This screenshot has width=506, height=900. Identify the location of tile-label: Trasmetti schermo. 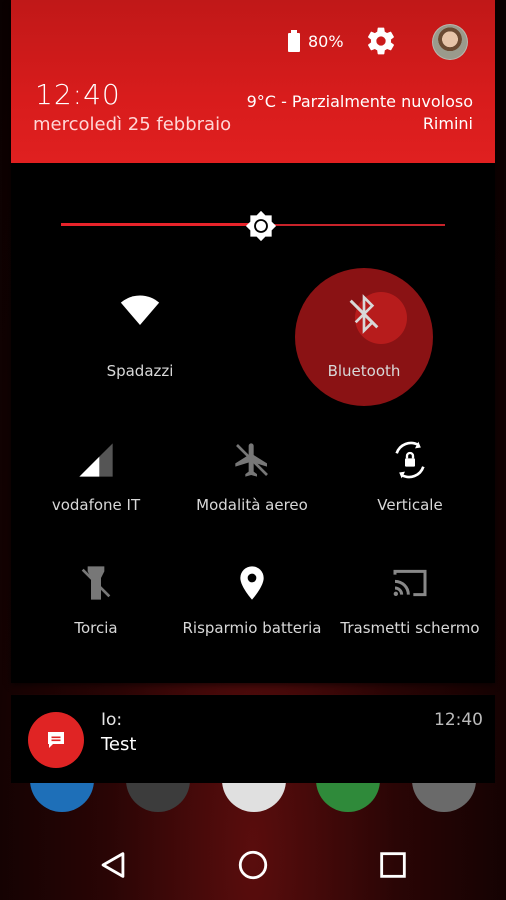
(410, 628).